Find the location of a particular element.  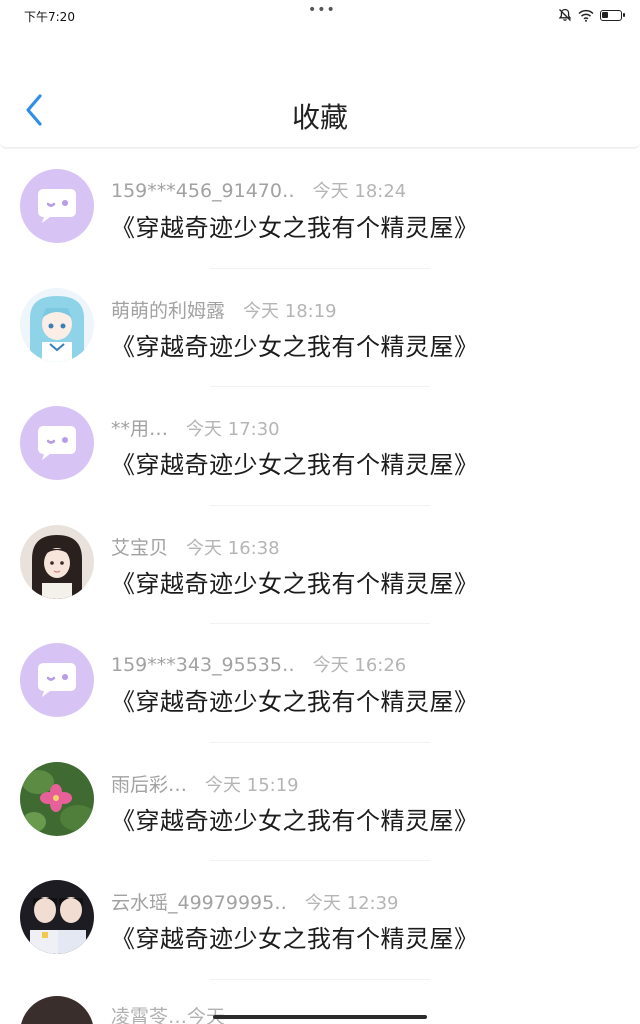

timestamp: 今天 17:30 is located at coordinates (233, 429).